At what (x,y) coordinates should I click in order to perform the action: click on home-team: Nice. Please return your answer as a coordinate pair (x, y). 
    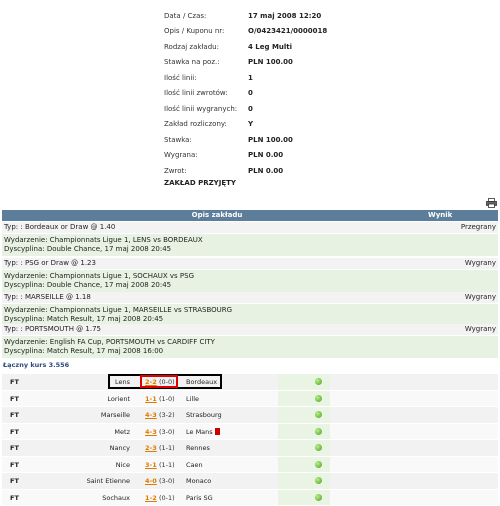
    Looking at the image, I should click on (123, 465).